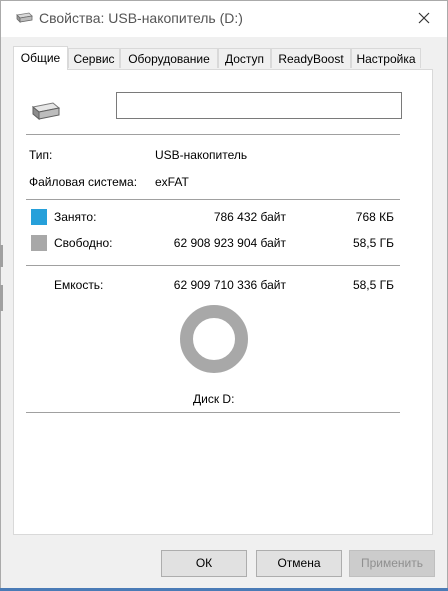 The width and height of the screenshot is (448, 591). I want to click on used-label: Занято:, so click(75, 217).